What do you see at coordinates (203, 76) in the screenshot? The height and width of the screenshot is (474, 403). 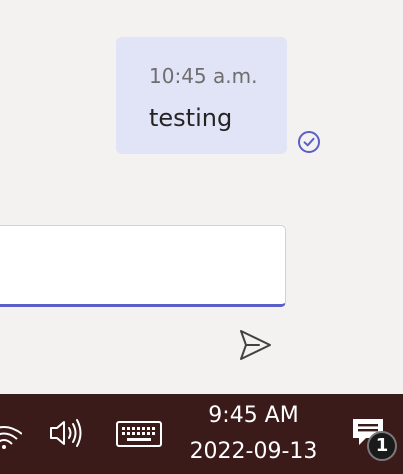 I see `message-timestamp: 10:45 a.m.` at bounding box center [203, 76].